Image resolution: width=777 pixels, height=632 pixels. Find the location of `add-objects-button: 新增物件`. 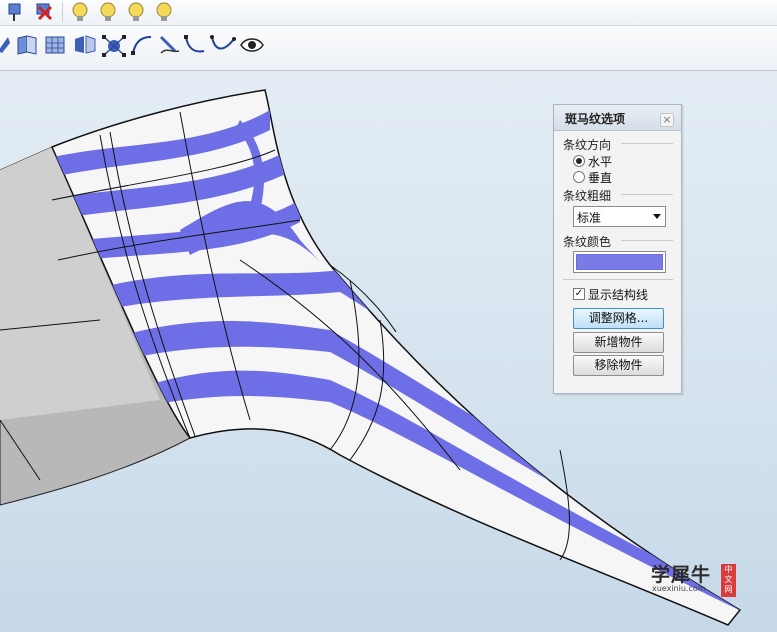

add-objects-button: 新增物件 is located at coordinates (618, 342).